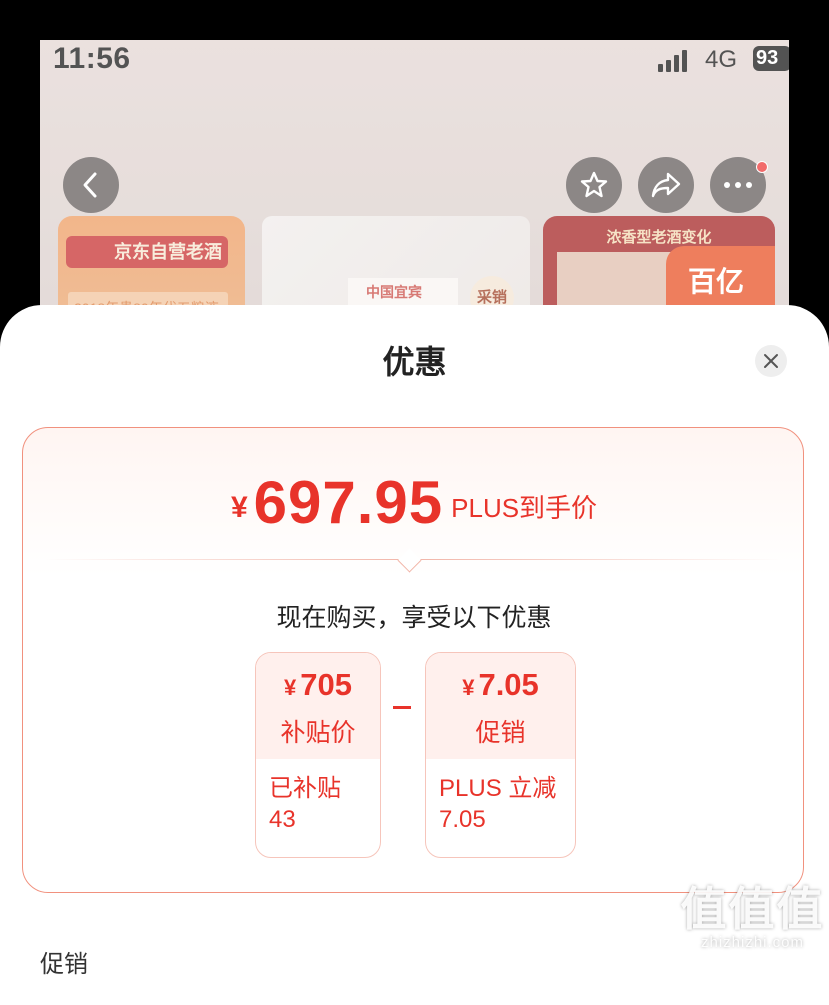 This screenshot has height=1005, width=829. I want to click on final-price-label: PLUS到手价, so click(524, 508).